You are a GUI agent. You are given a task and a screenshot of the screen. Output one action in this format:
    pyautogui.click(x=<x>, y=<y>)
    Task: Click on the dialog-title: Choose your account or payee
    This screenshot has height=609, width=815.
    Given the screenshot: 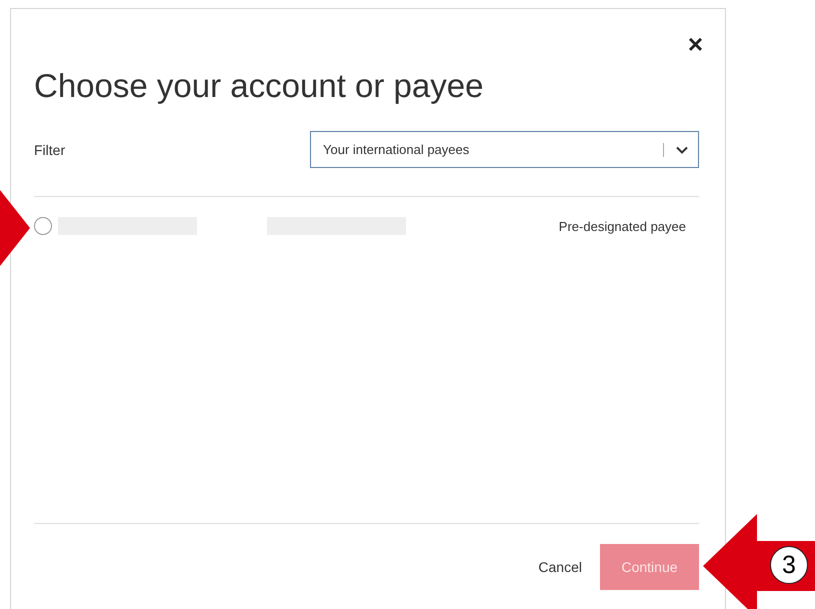 What is the action you would take?
    pyautogui.click(x=259, y=86)
    